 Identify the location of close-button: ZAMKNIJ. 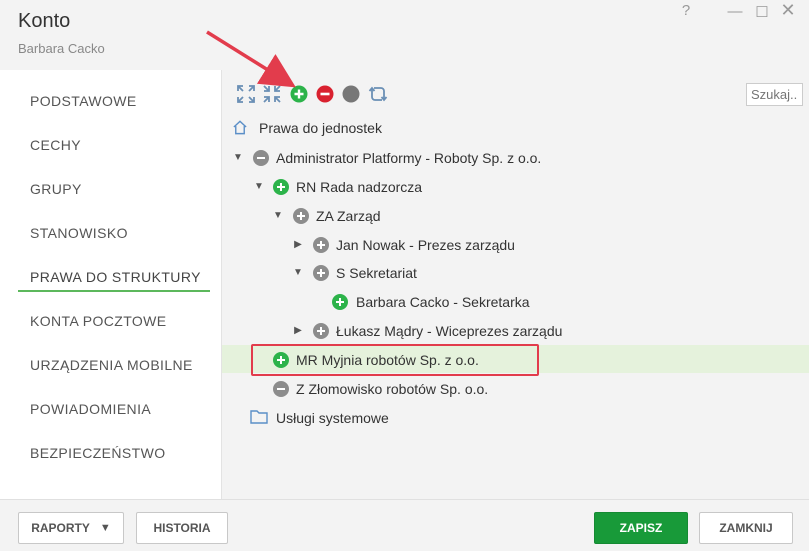
(746, 528).